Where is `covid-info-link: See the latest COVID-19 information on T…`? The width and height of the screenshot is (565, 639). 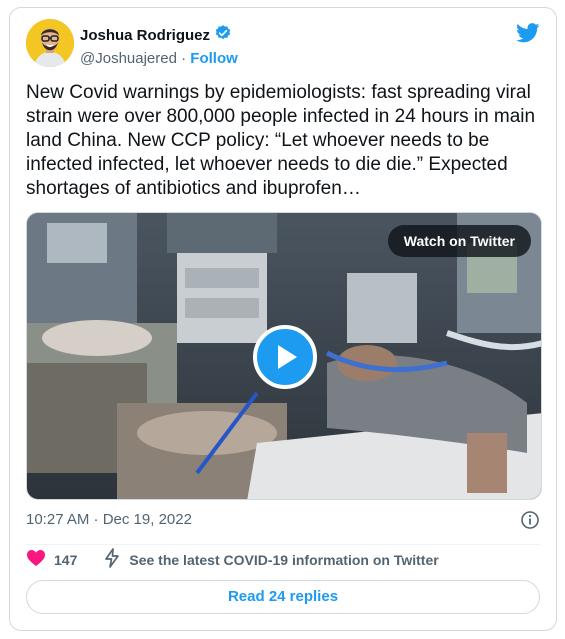 covid-info-link: See the latest COVID-19 information on T… is located at coordinates (271, 560).